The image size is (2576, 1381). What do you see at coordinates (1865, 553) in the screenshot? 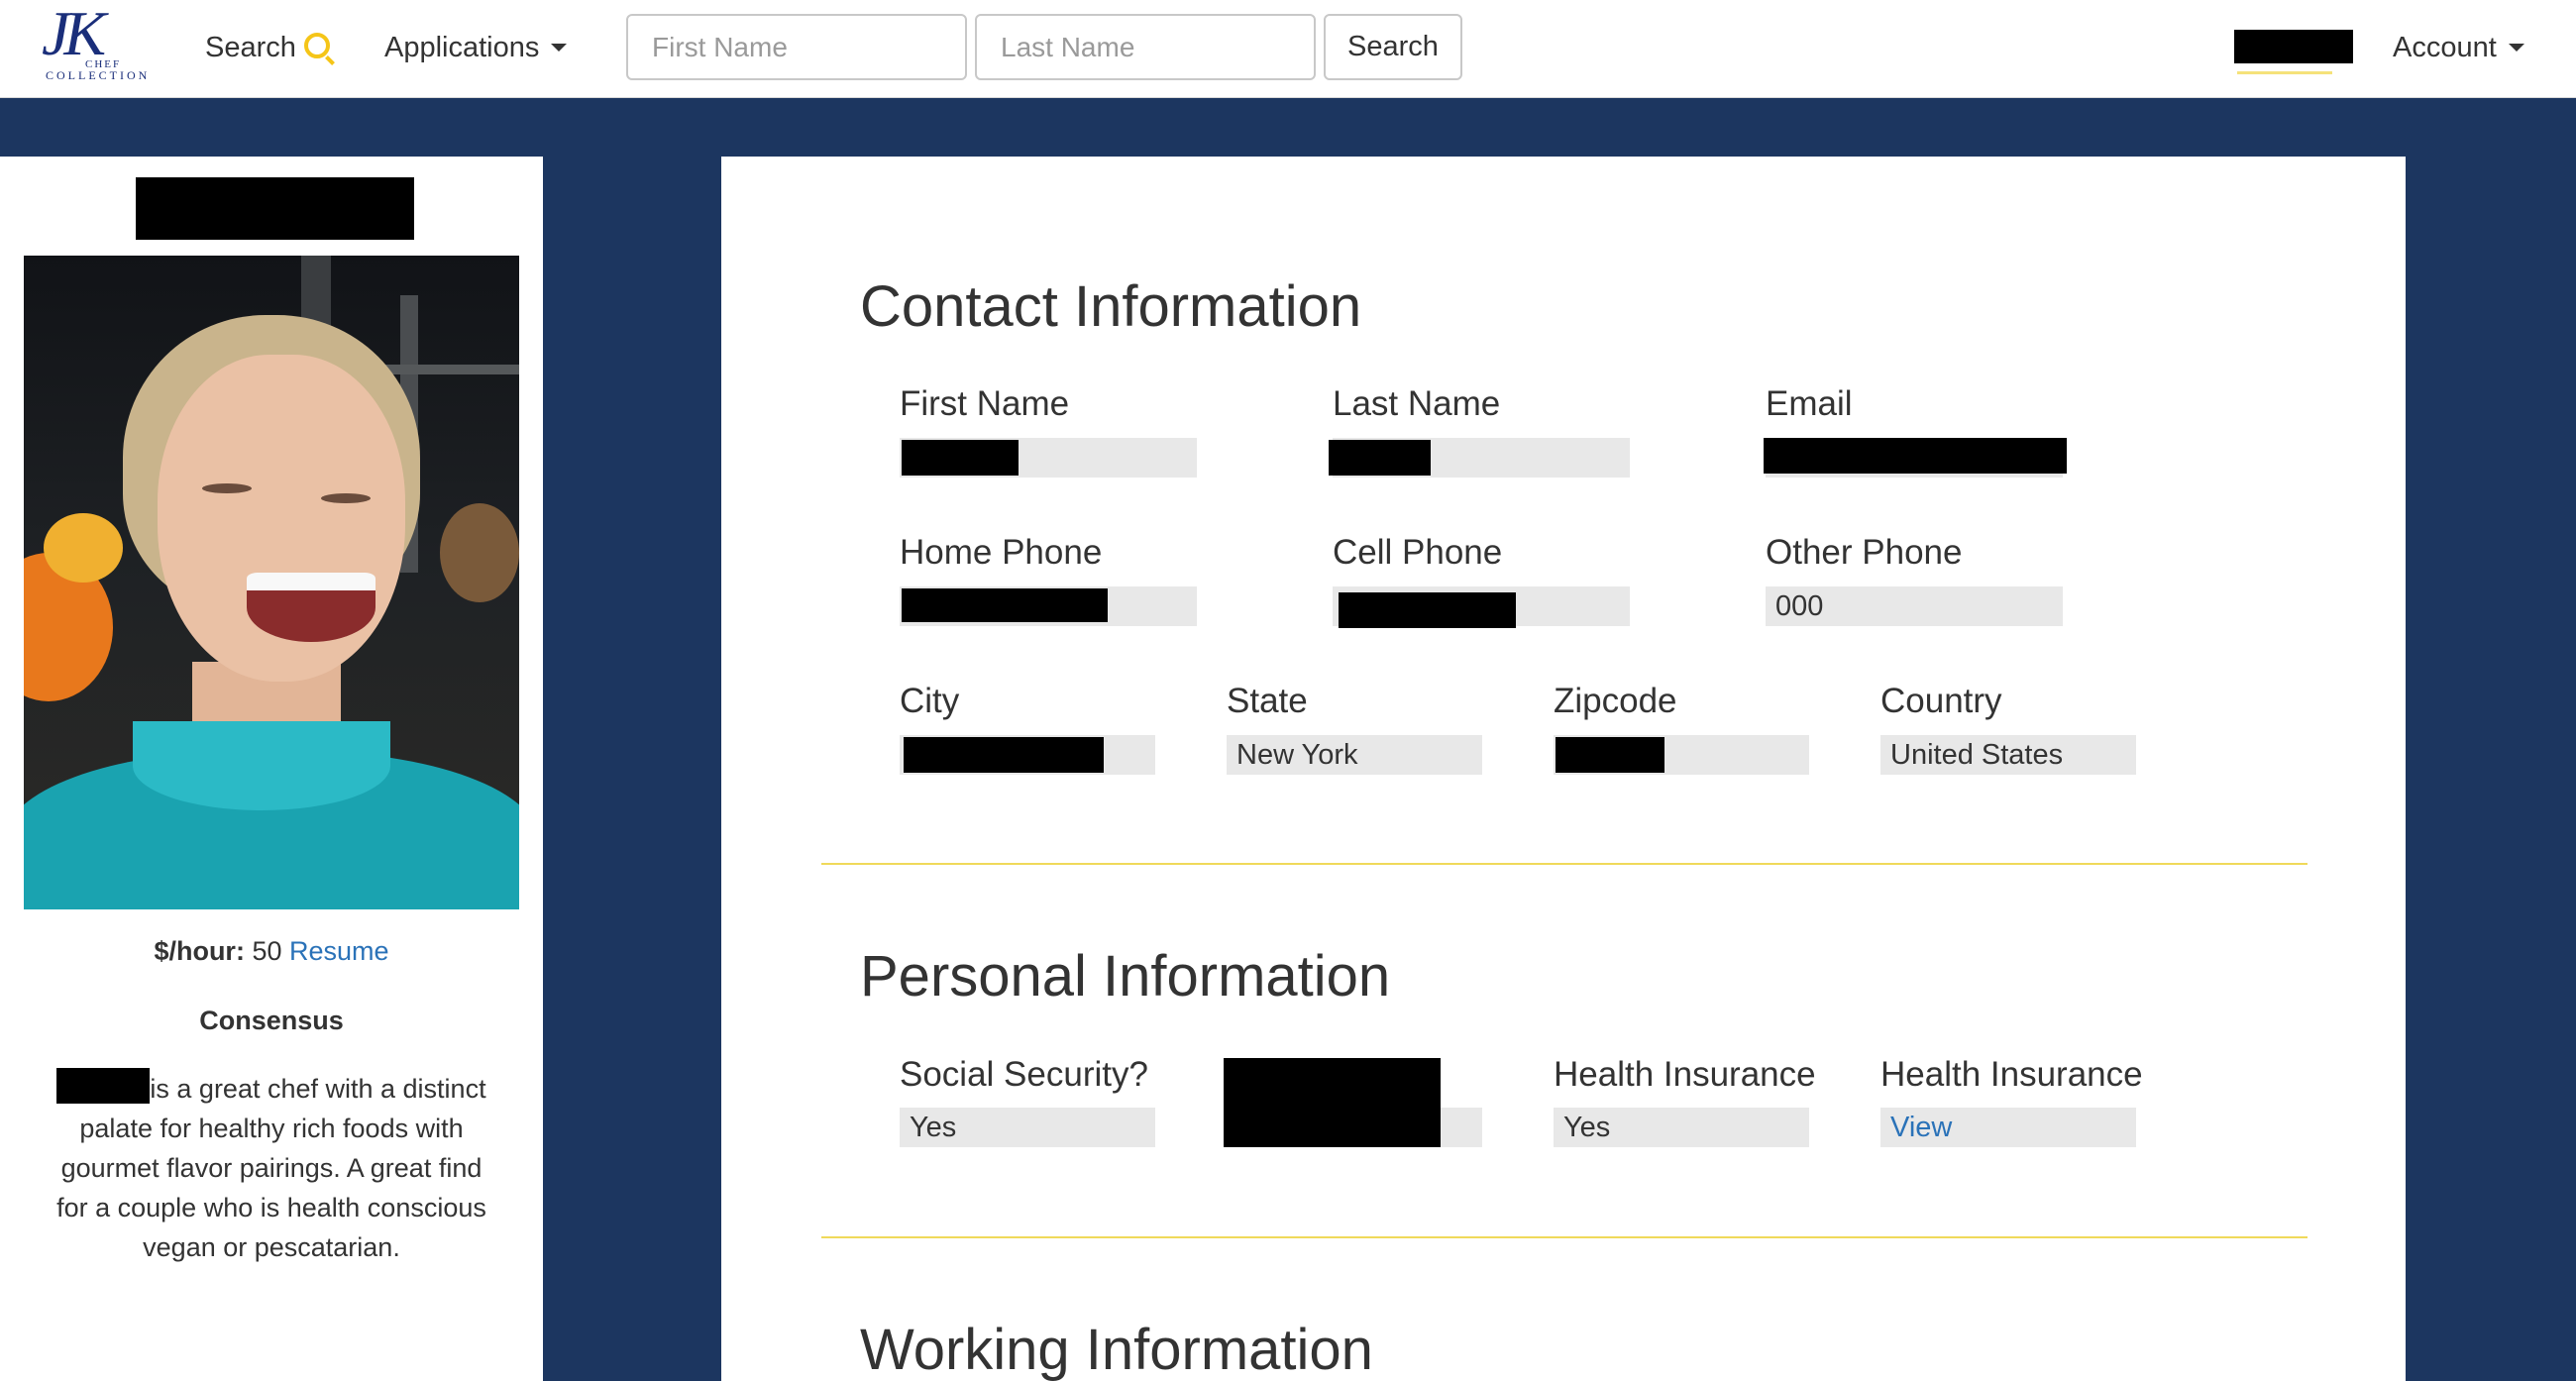
I see `other-phone-label: Other Phone` at bounding box center [1865, 553].